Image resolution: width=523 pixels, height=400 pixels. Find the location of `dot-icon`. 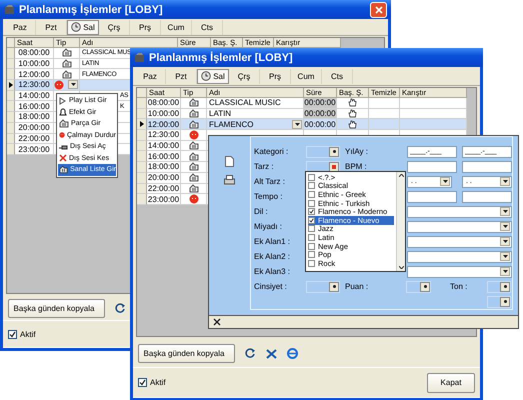

dot-icon is located at coordinates (505, 286).